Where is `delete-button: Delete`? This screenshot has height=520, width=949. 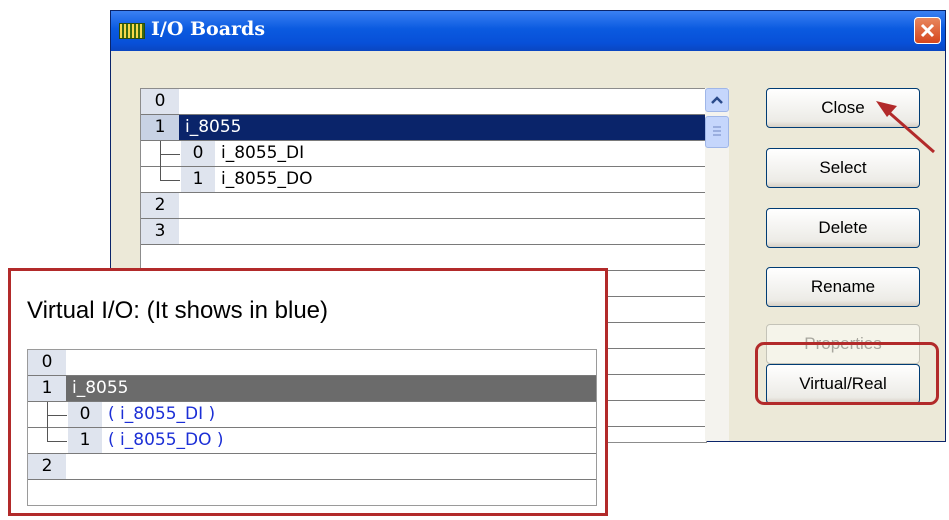 delete-button: Delete is located at coordinates (843, 228).